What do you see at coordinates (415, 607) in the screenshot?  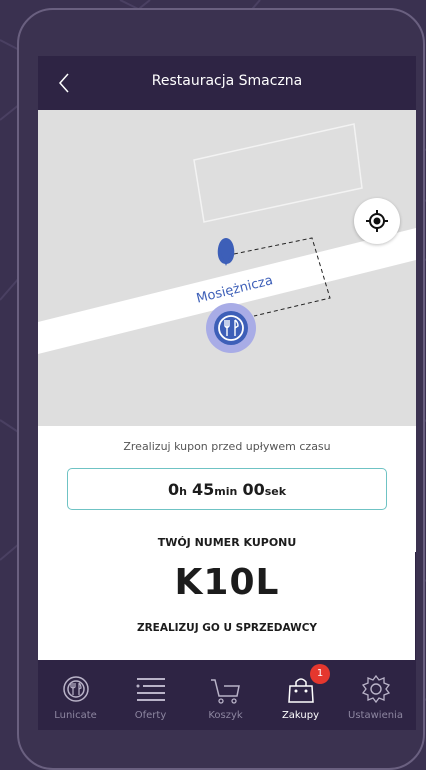 I see `edge-divider` at bounding box center [415, 607].